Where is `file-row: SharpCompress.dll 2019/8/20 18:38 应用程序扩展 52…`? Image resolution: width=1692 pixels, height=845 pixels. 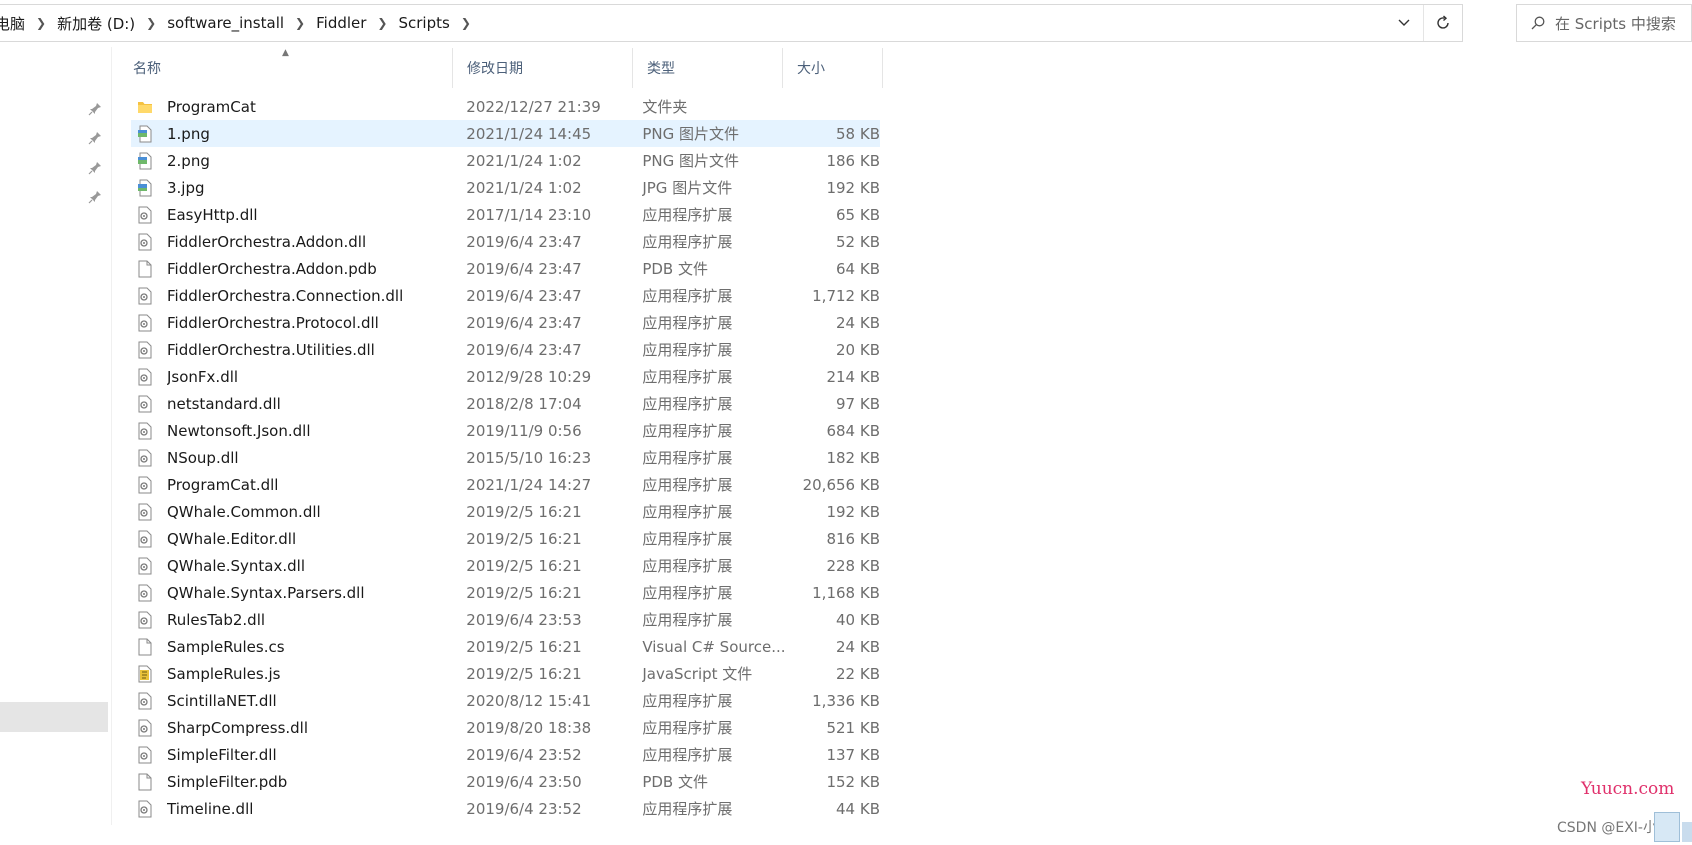
file-row: SharpCompress.dll 2019/8/20 18:38 应用程序扩展 52… is located at coordinates (505, 727).